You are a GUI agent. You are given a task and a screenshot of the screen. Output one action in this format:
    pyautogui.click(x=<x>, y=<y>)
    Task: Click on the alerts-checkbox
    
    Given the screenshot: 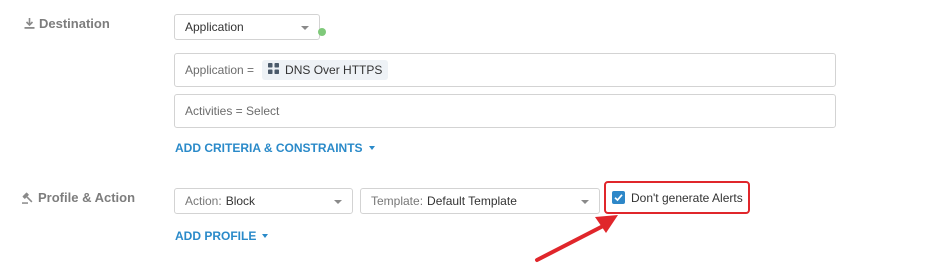 What is the action you would take?
    pyautogui.click(x=618, y=197)
    